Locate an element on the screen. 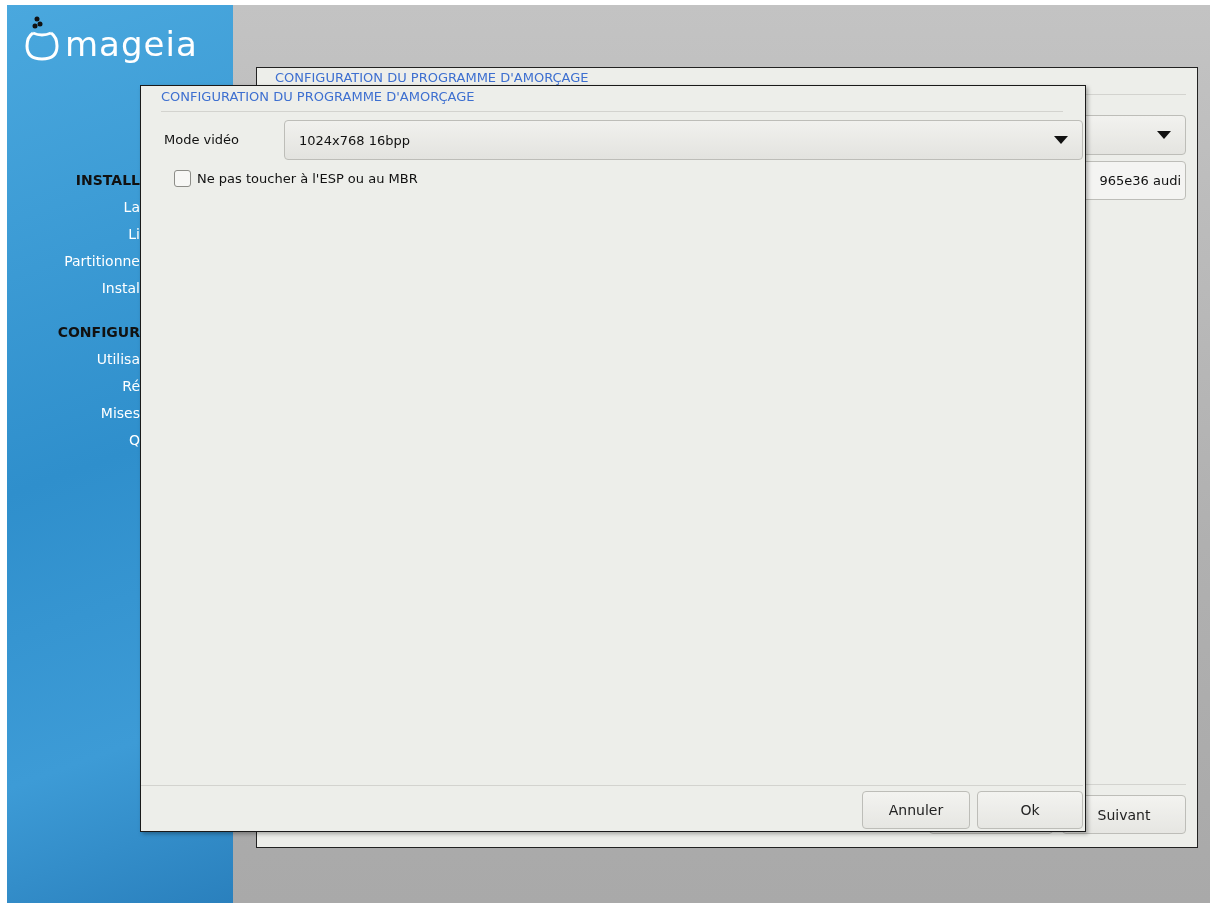 The image size is (1218, 906). sidebar-item: Q is located at coordinates (134, 440).